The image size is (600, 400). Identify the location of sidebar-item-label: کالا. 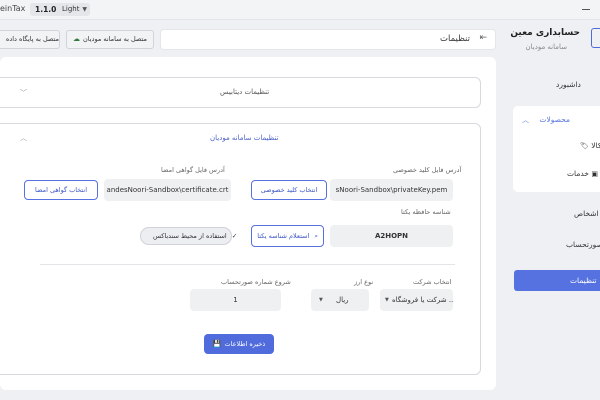
(595, 145).